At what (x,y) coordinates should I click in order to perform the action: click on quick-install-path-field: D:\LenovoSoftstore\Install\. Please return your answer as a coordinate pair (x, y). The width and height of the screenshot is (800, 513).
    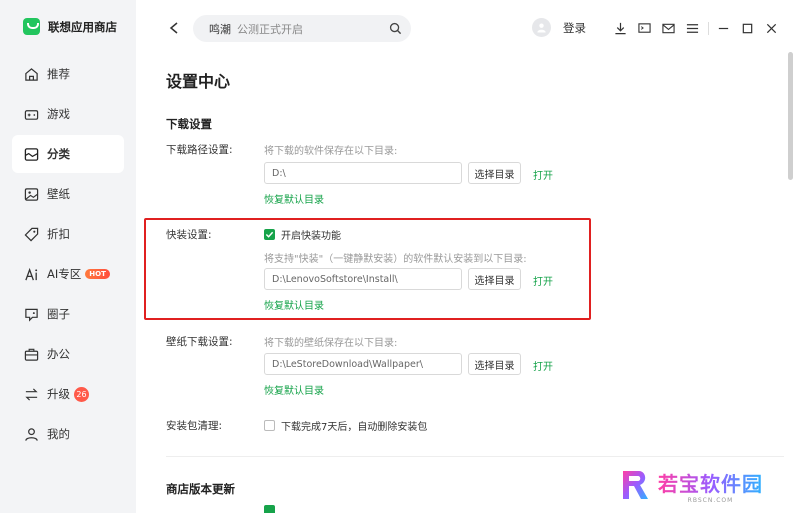
    Looking at the image, I should click on (363, 279).